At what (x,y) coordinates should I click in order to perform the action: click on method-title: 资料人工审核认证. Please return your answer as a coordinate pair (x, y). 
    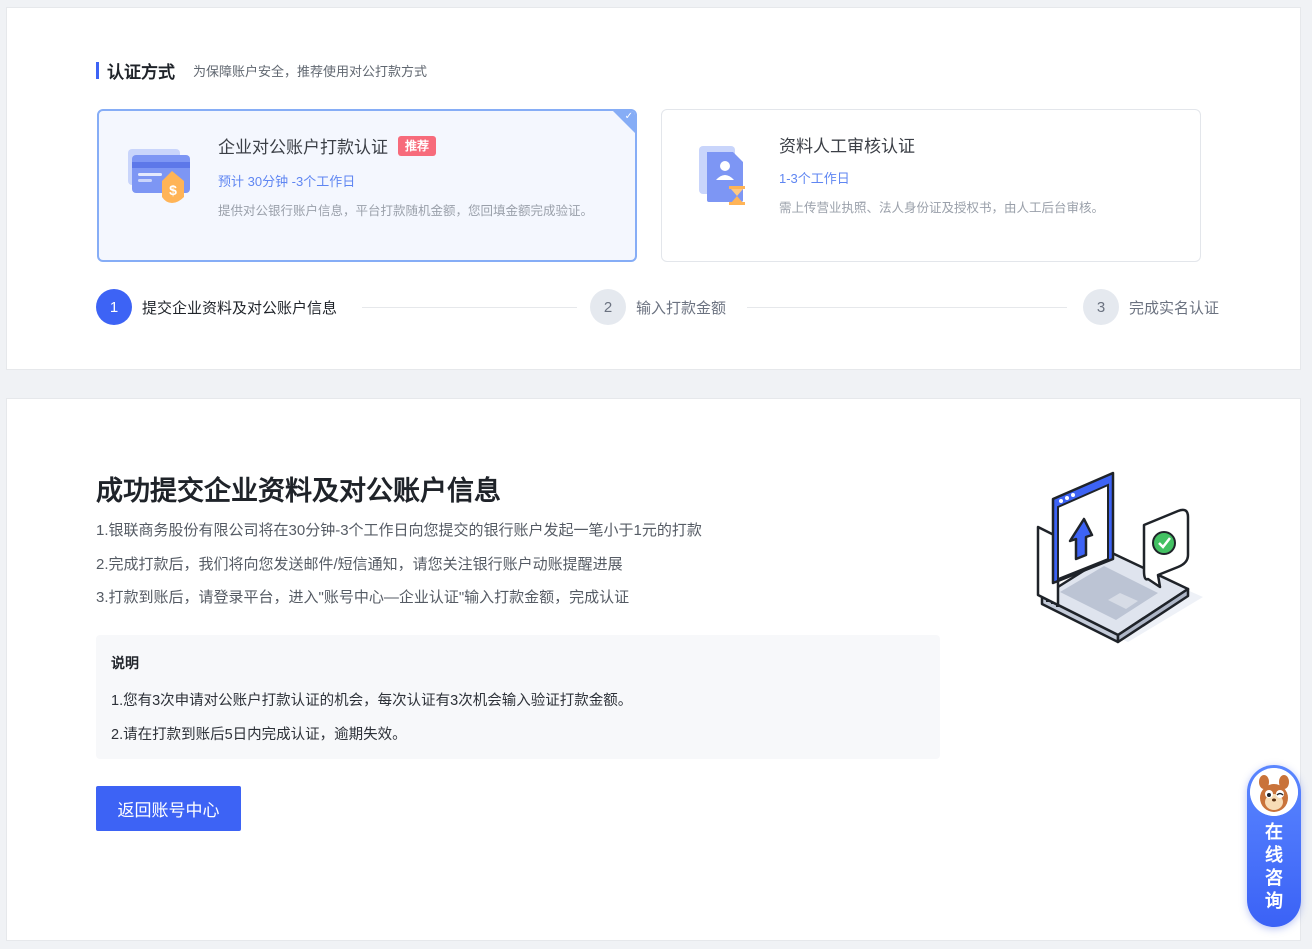
    Looking at the image, I should click on (847, 144).